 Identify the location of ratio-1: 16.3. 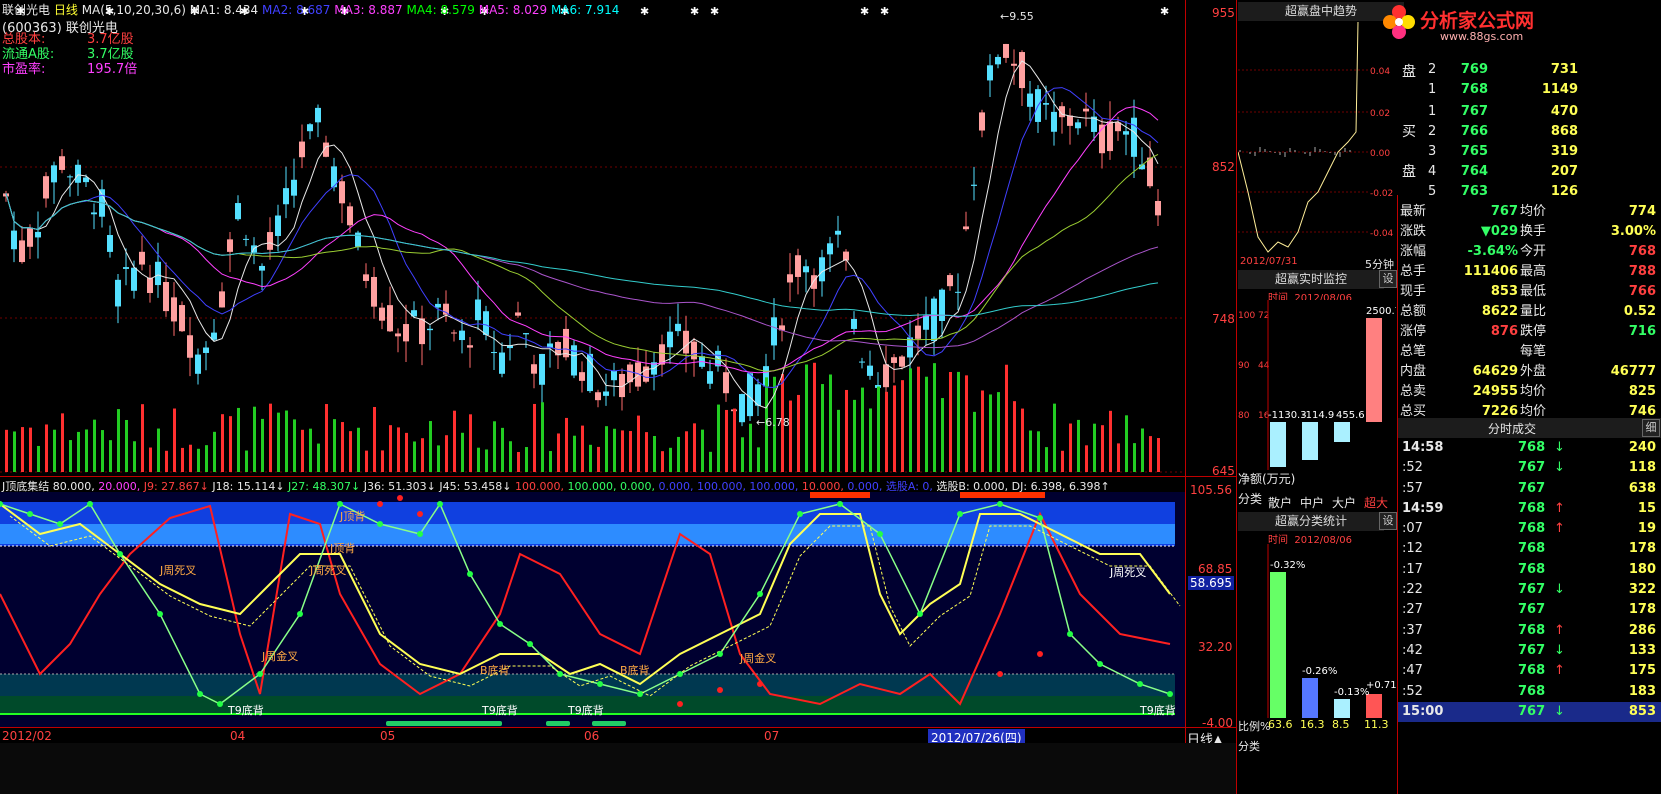
(1312, 724).